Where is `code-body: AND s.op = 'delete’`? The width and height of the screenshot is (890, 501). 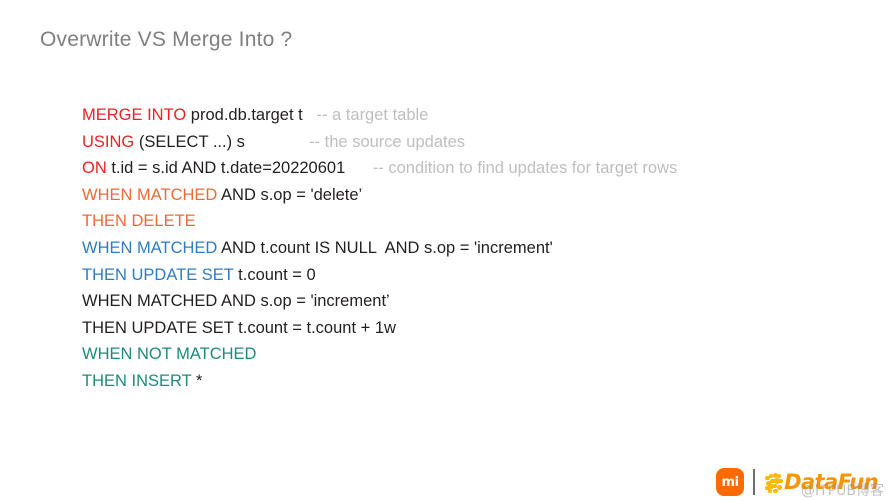 code-body: AND s.op = 'delete’ is located at coordinates (290, 194).